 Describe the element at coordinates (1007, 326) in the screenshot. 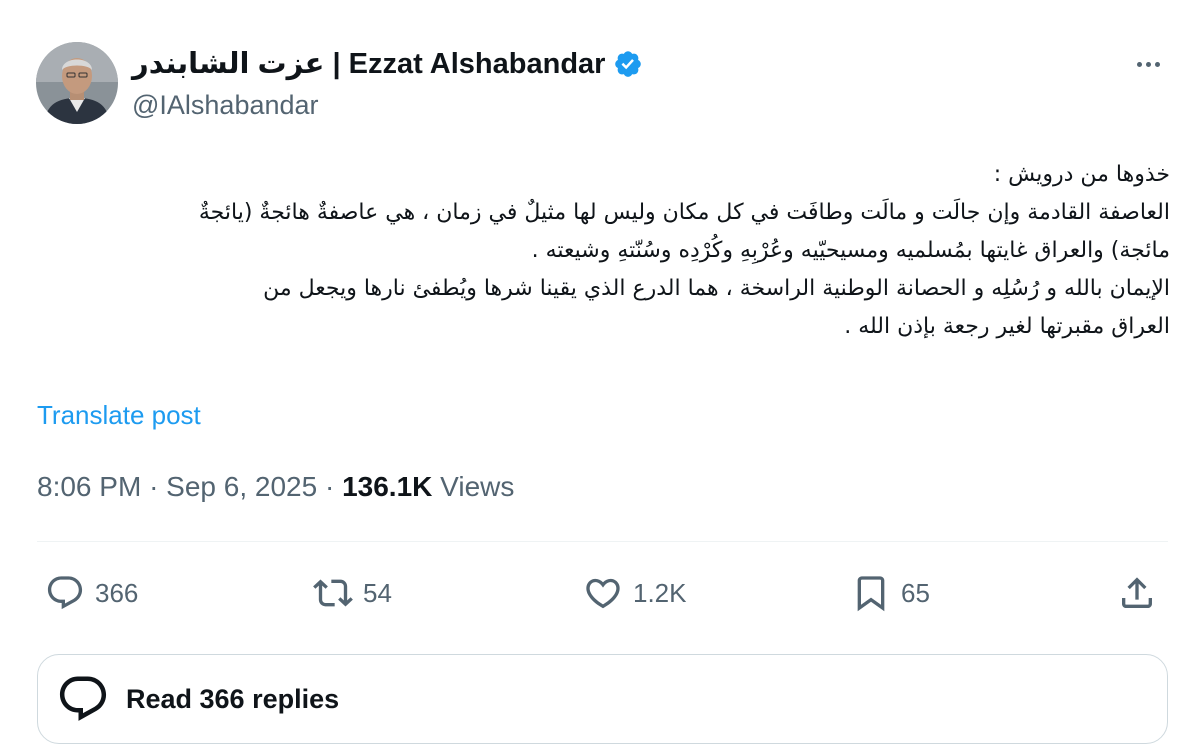

I see `post-text-line: العراق مقبرتها لغير رجعة بإذن الله .` at that location.